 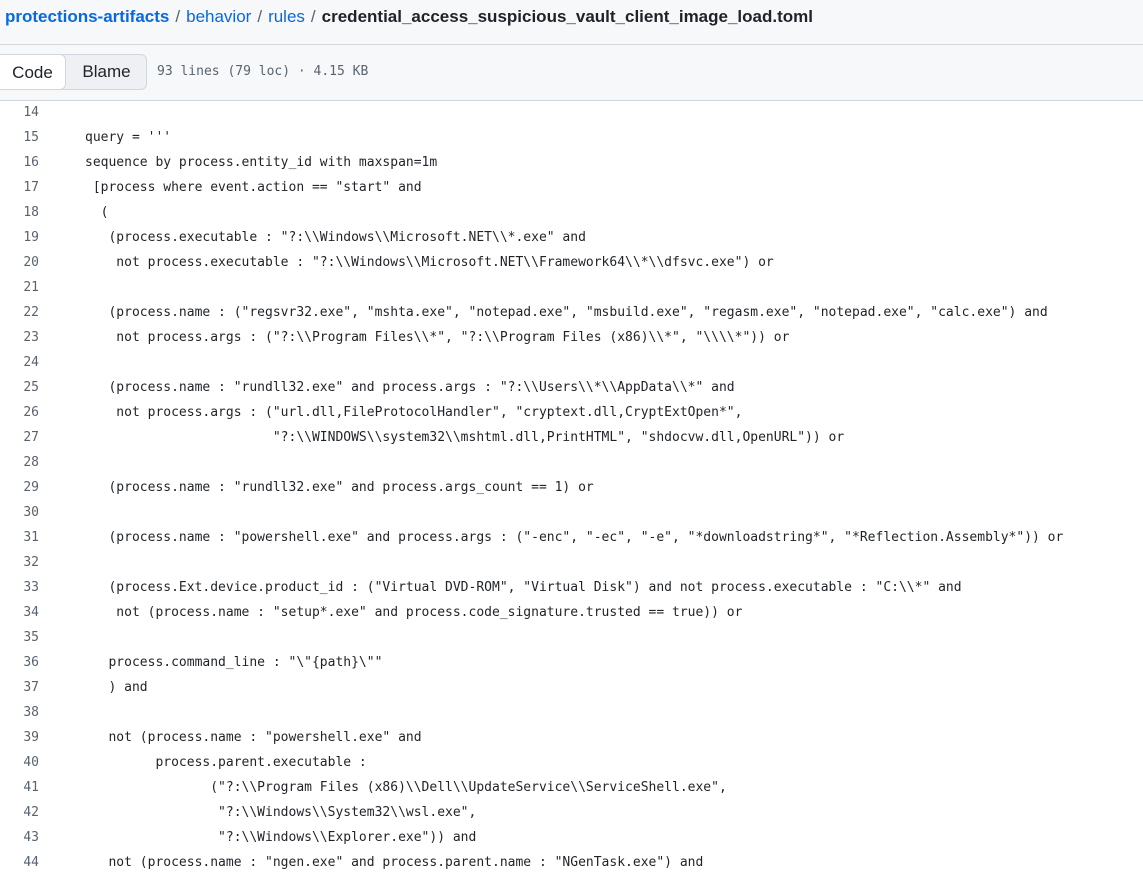 I want to click on line-number: 19, so click(x=19, y=237).